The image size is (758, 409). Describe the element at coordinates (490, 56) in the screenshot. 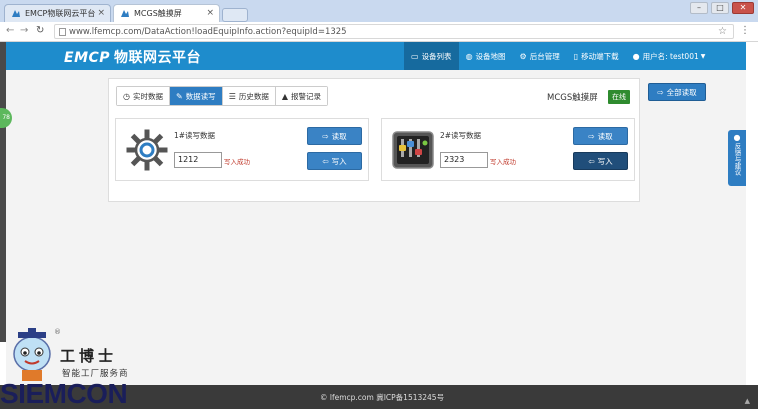

I see `nav-label: 设备地图` at that location.